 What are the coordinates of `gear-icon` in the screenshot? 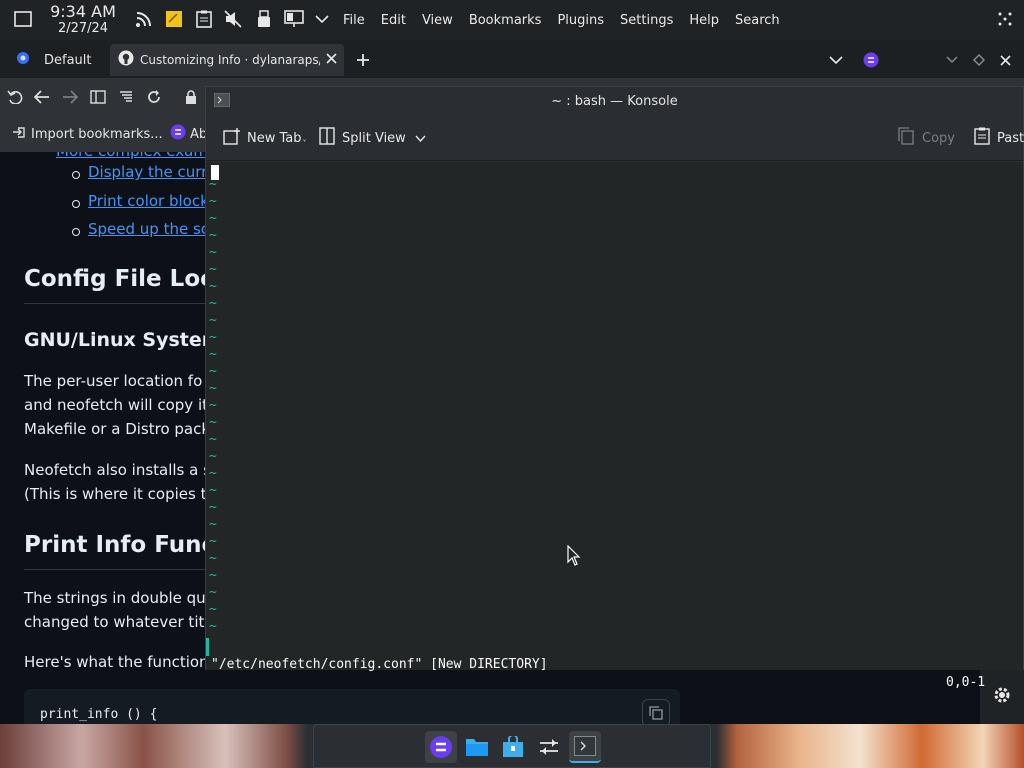 It's located at (1002, 697).